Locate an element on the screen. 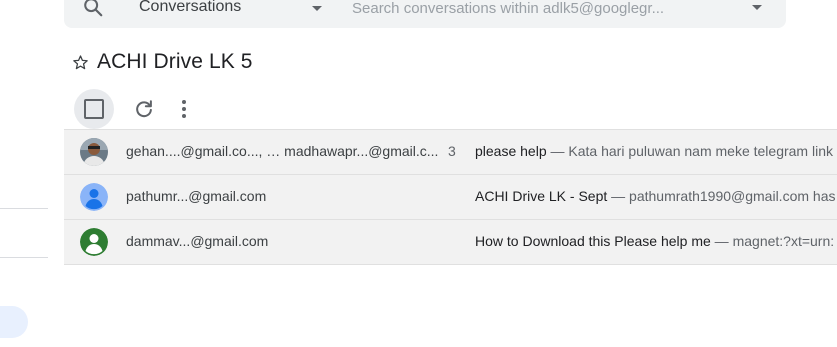  chevron-down-icon is located at coordinates (317, 8).